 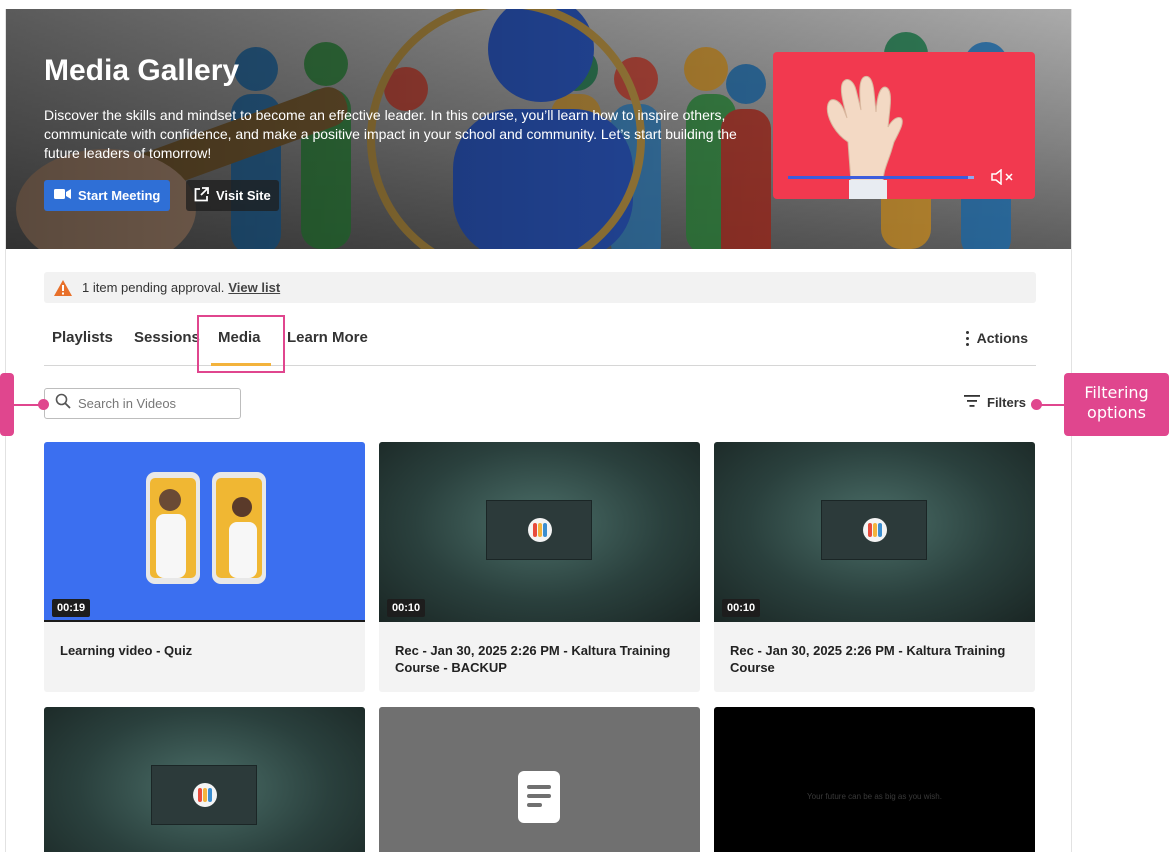 What do you see at coordinates (881, 177) in the screenshot?
I see `player-progress-bar` at bounding box center [881, 177].